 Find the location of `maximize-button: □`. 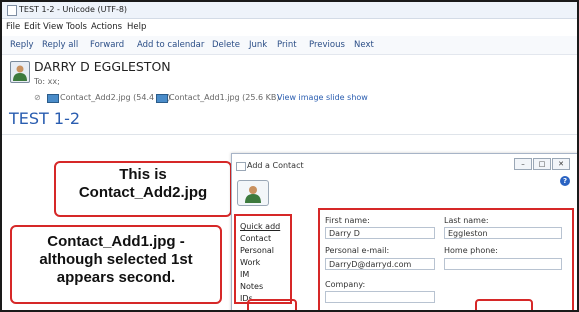

maximize-button: □ is located at coordinates (542, 164).